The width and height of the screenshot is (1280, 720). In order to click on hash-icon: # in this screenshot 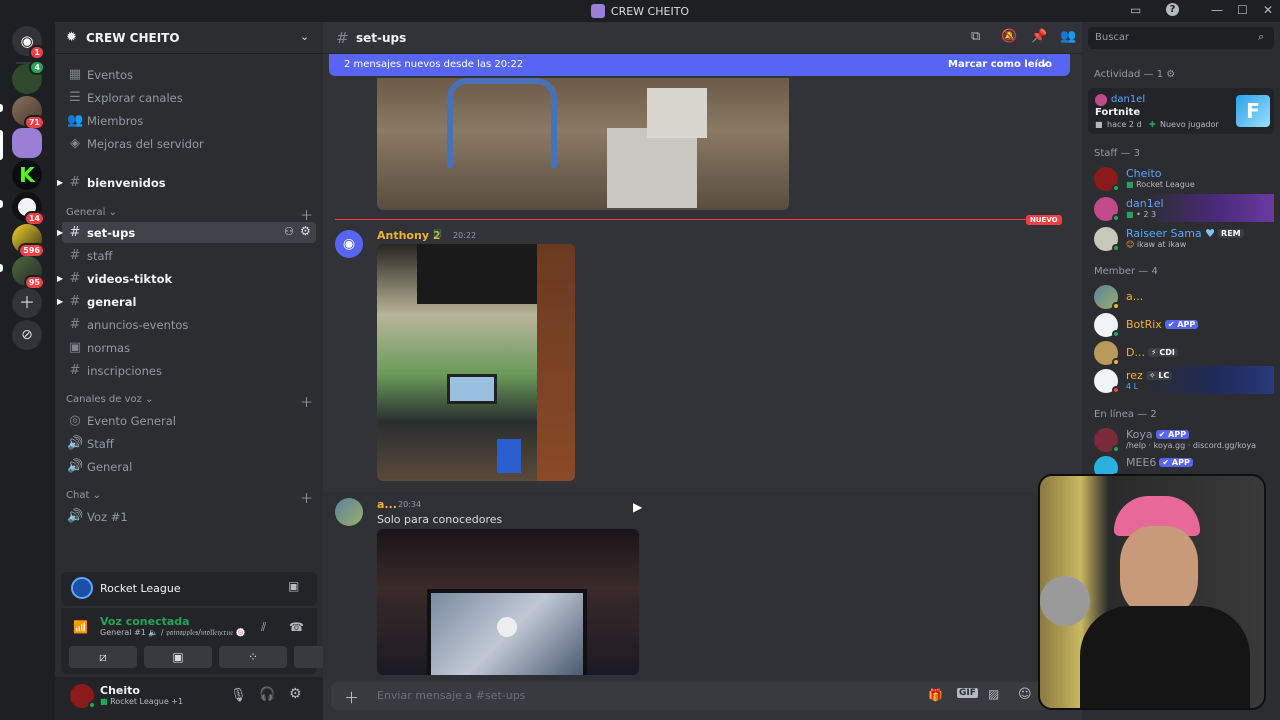, I will do `click(75, 255)`.